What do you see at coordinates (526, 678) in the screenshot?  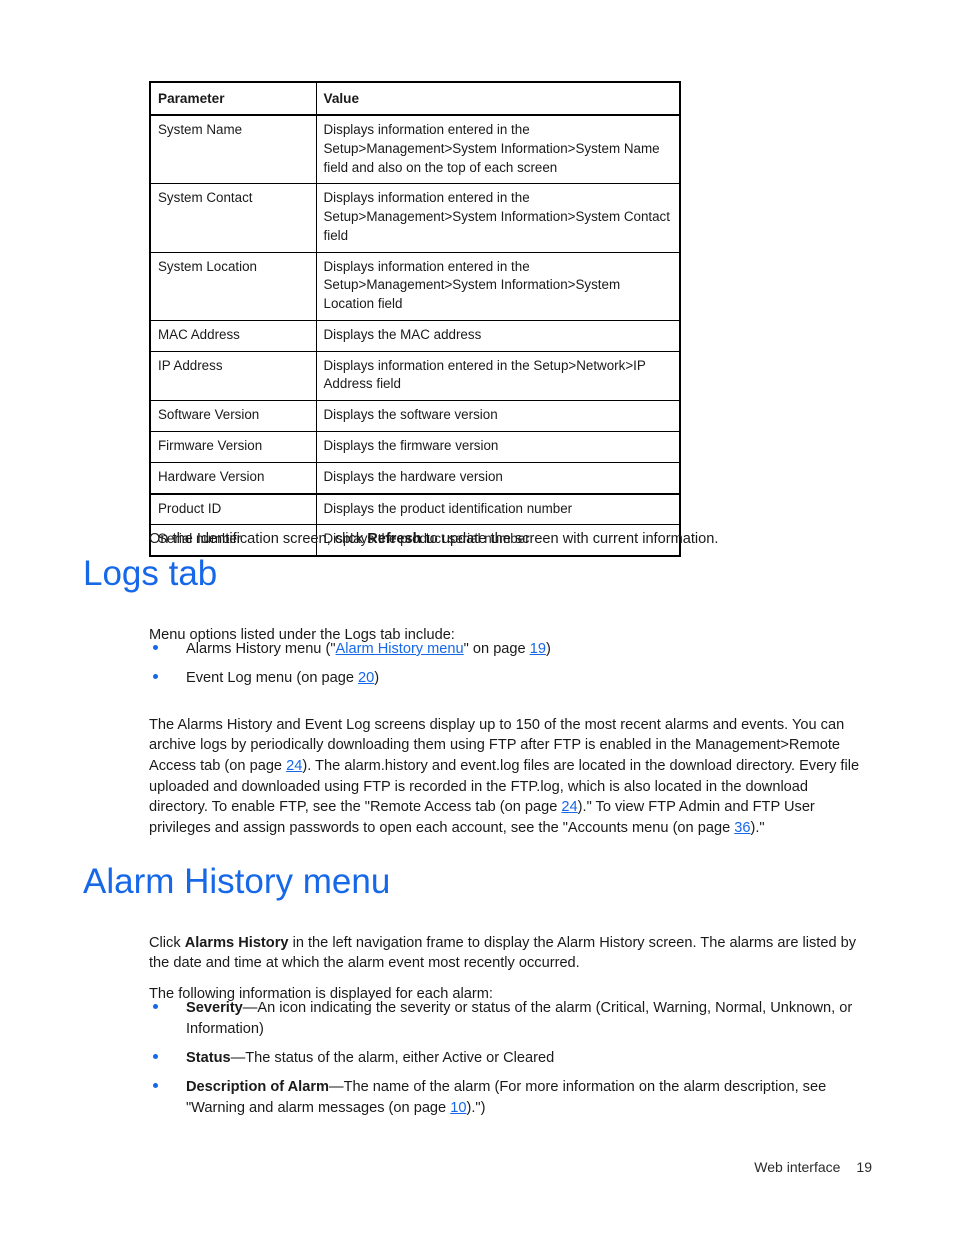 I see `list-item-text: Event Log menu (on page 20)` at bounding box center [526, 678].